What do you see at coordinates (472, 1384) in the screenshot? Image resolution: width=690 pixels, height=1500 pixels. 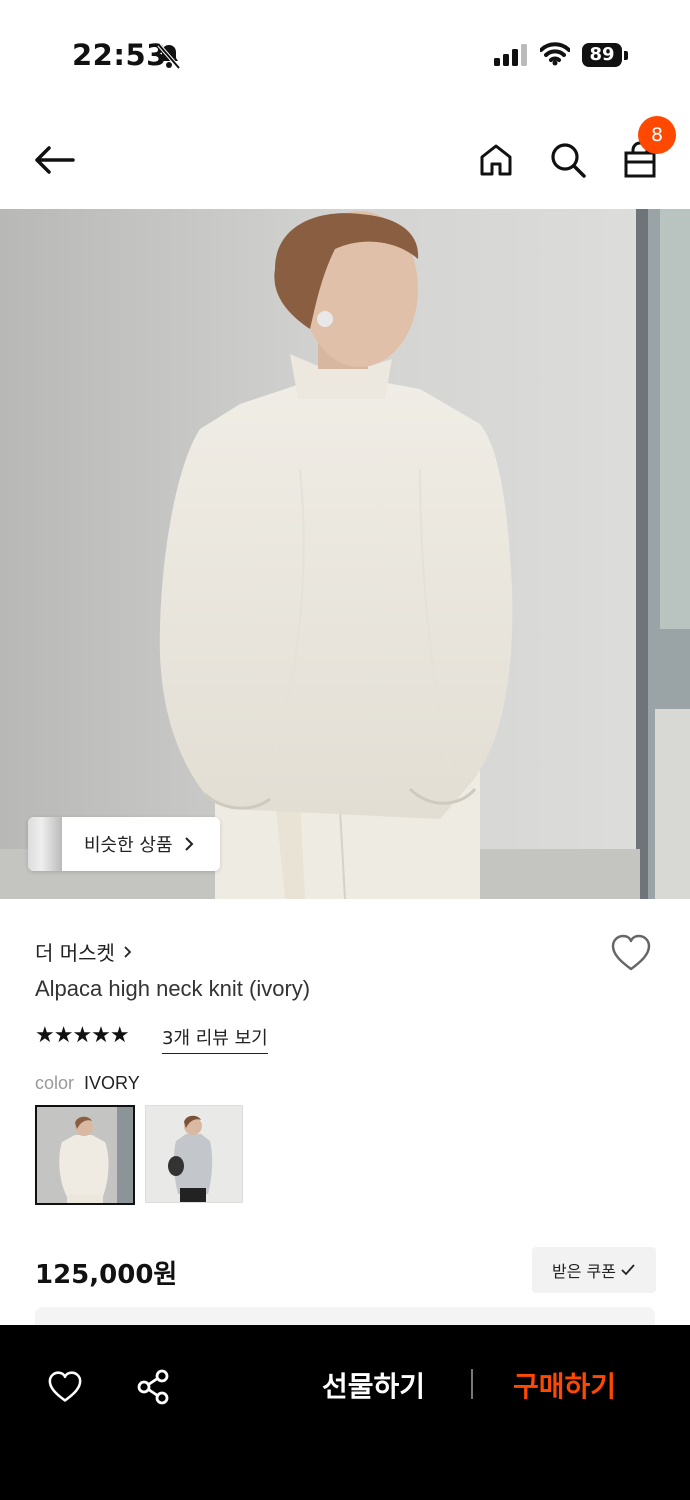 I see `divider` at bounding box center [472, 1384].